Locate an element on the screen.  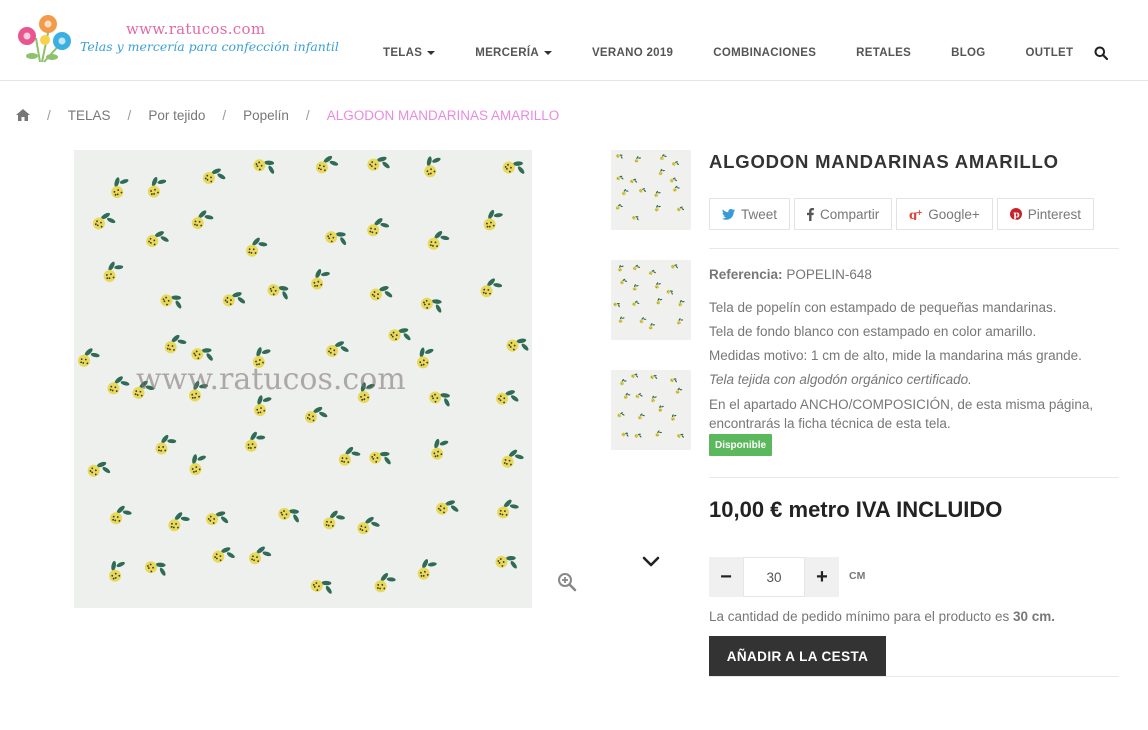
breadcrumb-por-tejido: Por tejido is located at coordinates (176, 115).